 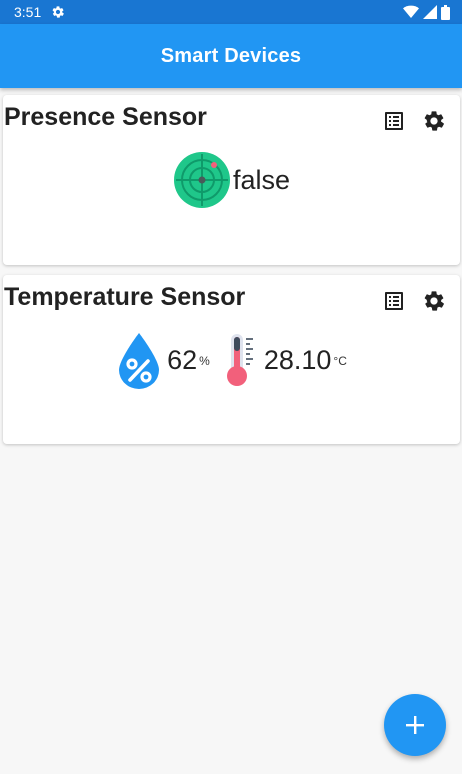 What do you see at coordinates (182, 359) in the screenshot?
I see `humidity-value: 62` at bounding box center [182, 359].